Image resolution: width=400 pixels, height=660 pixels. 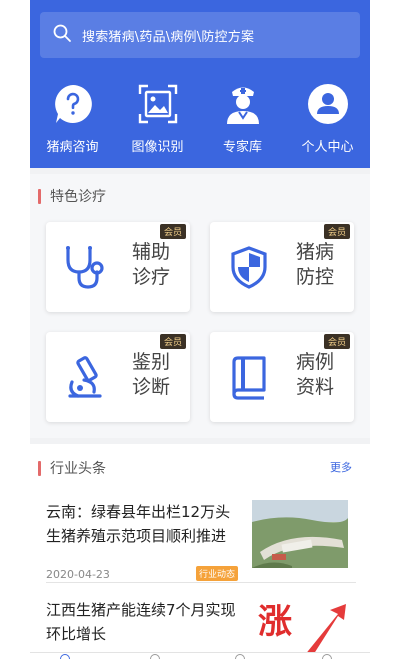 What do you see at coordinates (328, 104) in the screenshot?
I see `user-icon` at bounding box center [328, 104].